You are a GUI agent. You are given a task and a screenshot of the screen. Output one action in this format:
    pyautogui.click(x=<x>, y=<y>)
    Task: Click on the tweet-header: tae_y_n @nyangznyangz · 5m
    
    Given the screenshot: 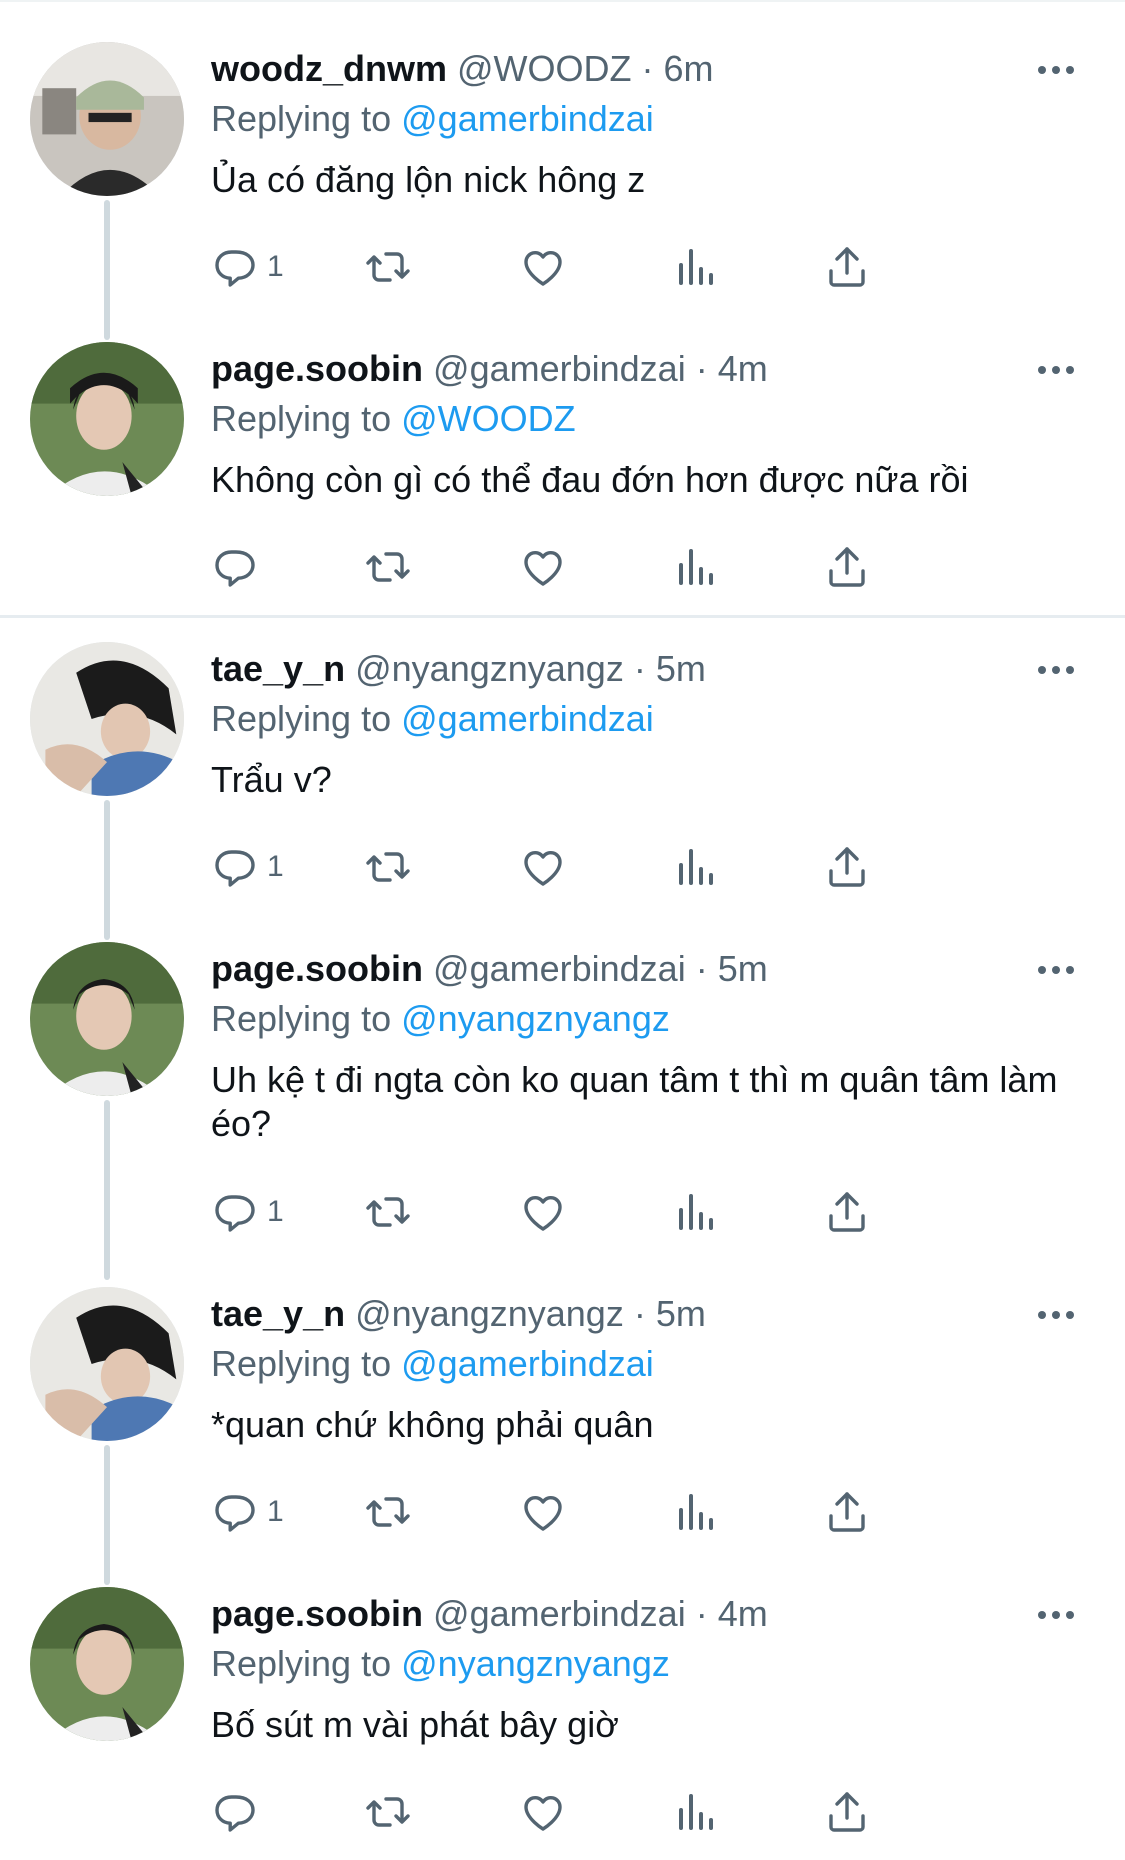 What is the action you would take?
    pyautogui.click(x=458, y=1316)
    